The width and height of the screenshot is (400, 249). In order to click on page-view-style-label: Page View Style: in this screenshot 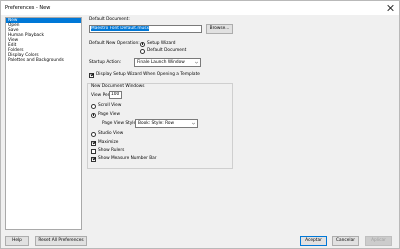, I will do `click(120, 123)`.